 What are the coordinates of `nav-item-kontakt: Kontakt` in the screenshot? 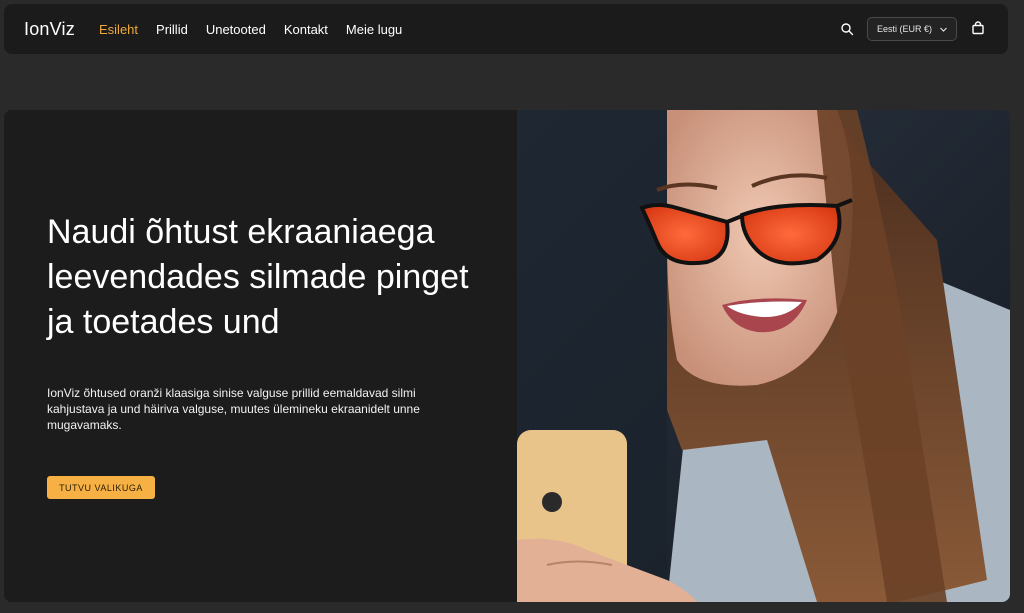 It's located at (306, 29).